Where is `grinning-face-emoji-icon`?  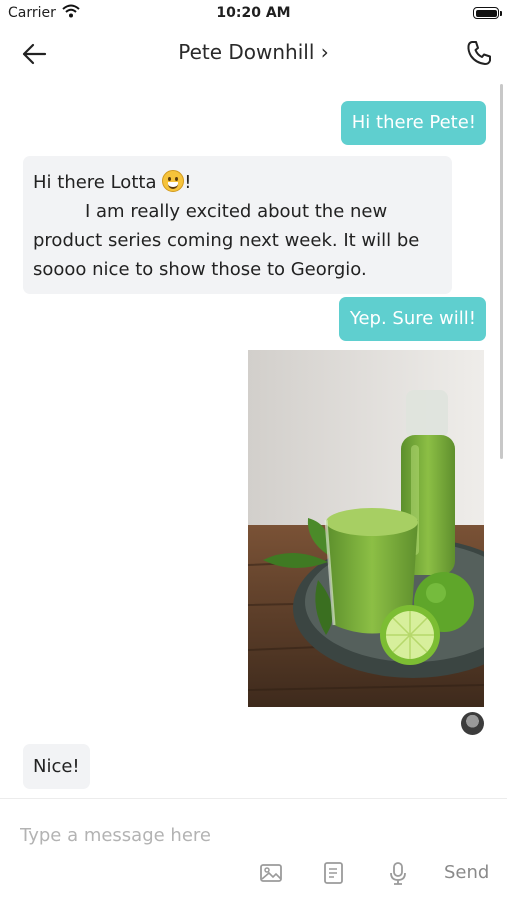
grinning-face-emoji-icon is located at coordinates (173, 181).